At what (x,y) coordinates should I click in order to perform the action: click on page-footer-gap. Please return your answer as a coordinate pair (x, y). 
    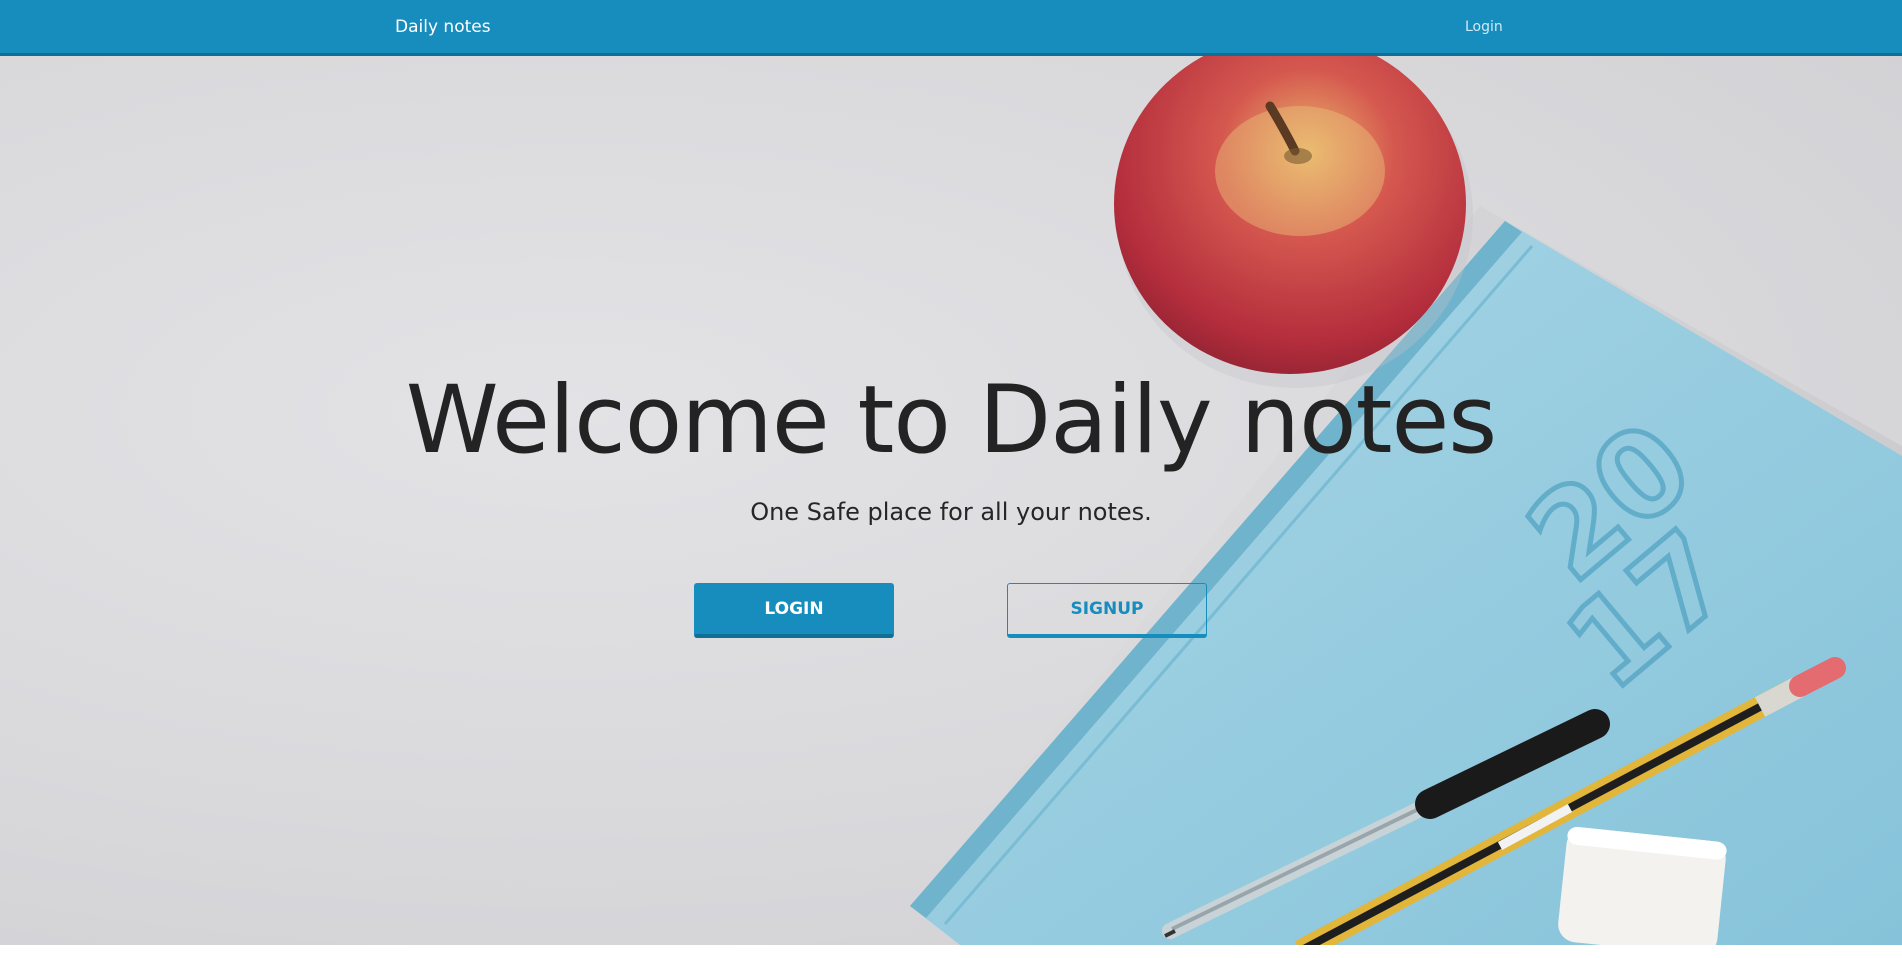
    Looking at the image, I should click on (951, 951).